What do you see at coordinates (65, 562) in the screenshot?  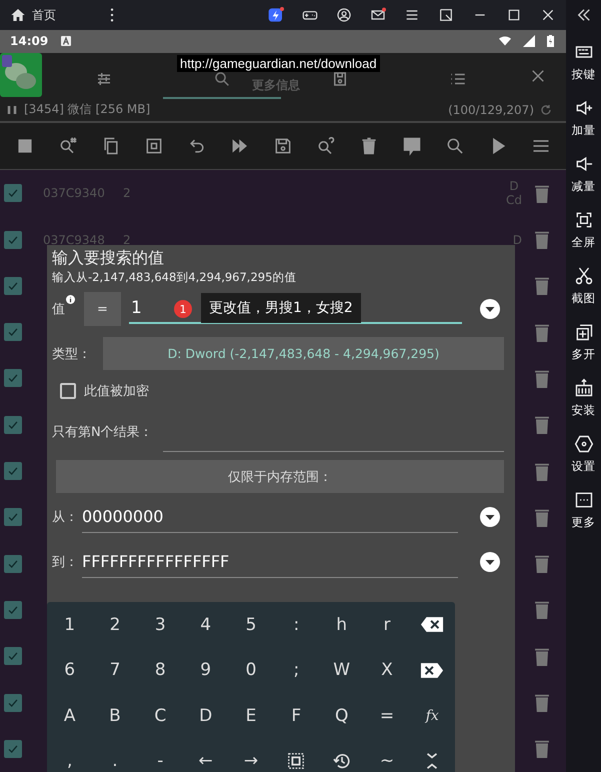 I see `to-label: 到：` at bounding box center [65, 562].